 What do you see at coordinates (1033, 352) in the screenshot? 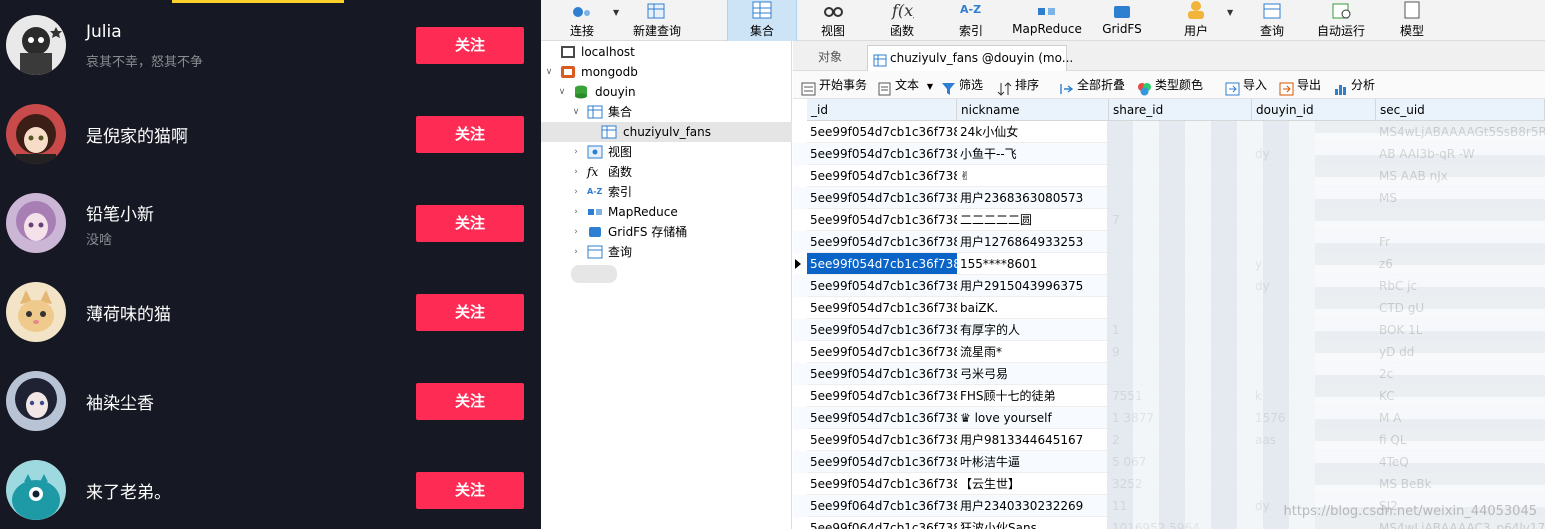
I see `cell-nickname: 流星雨*` at bounding box center [1033, 352].